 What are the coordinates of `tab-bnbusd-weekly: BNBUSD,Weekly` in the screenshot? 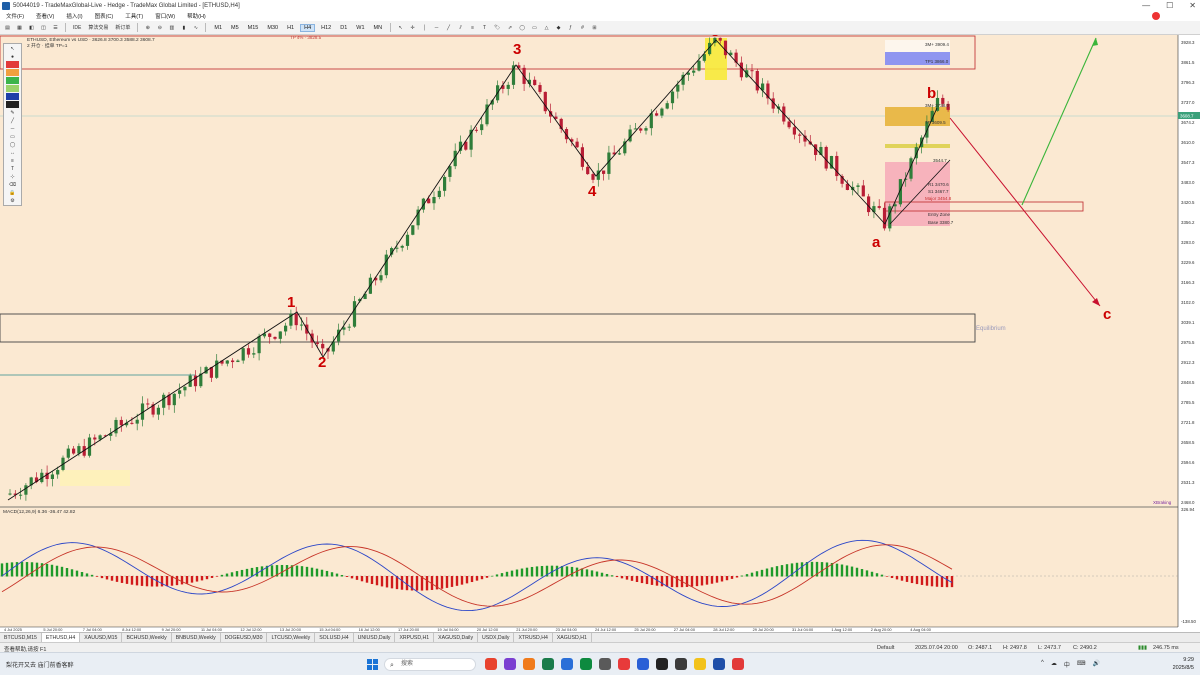 It's located at (196, 637).